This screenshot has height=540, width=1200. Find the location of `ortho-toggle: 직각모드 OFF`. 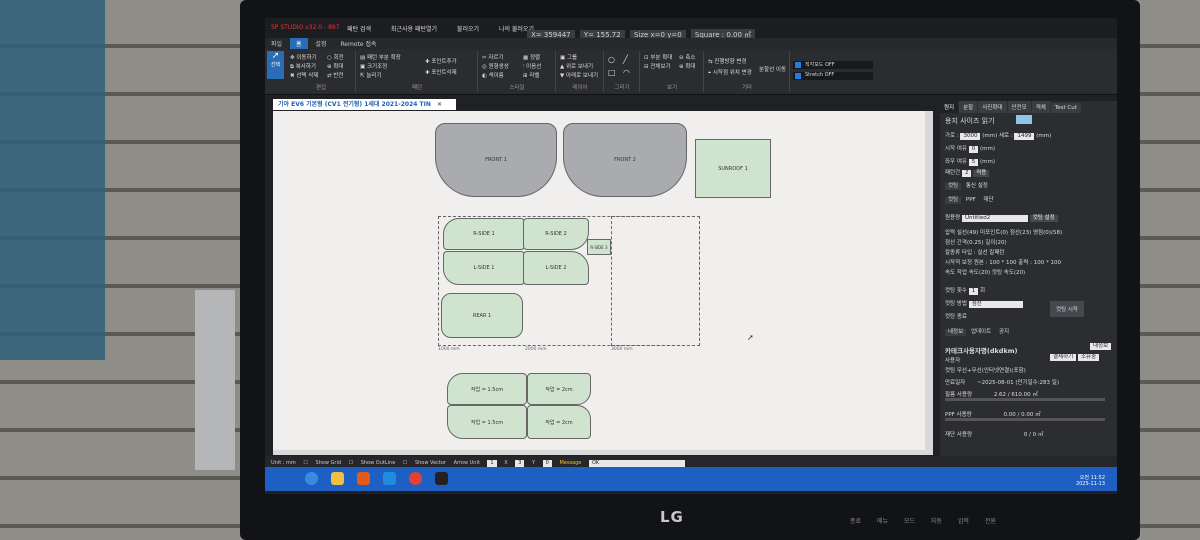

ortho-toggle: 직각모드 OFF is located at coordinates (833, 65).